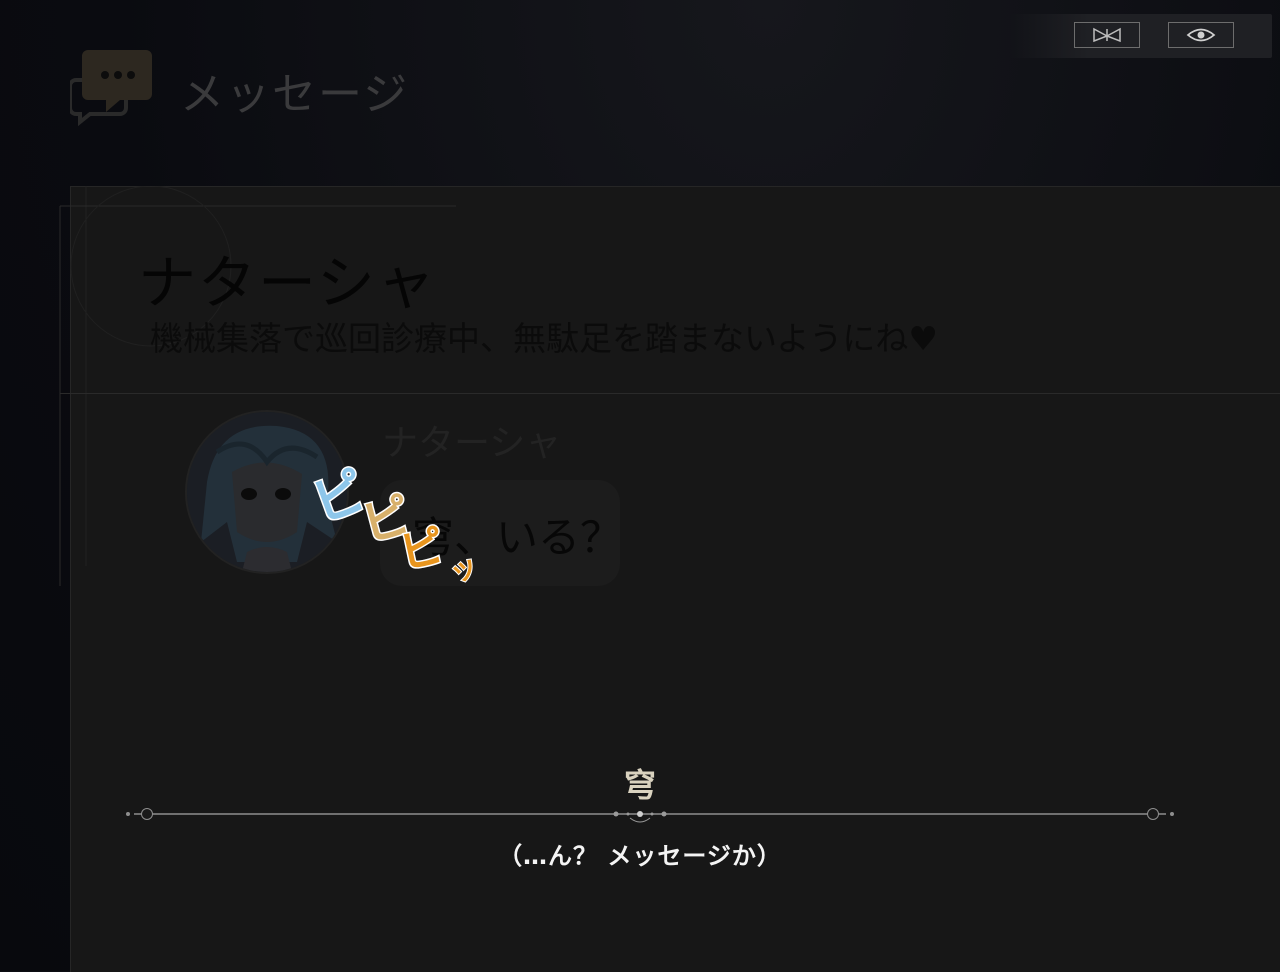 This screenshot has width=1280, height=972. I want to click on top-toolbar, so click(1141, 36).